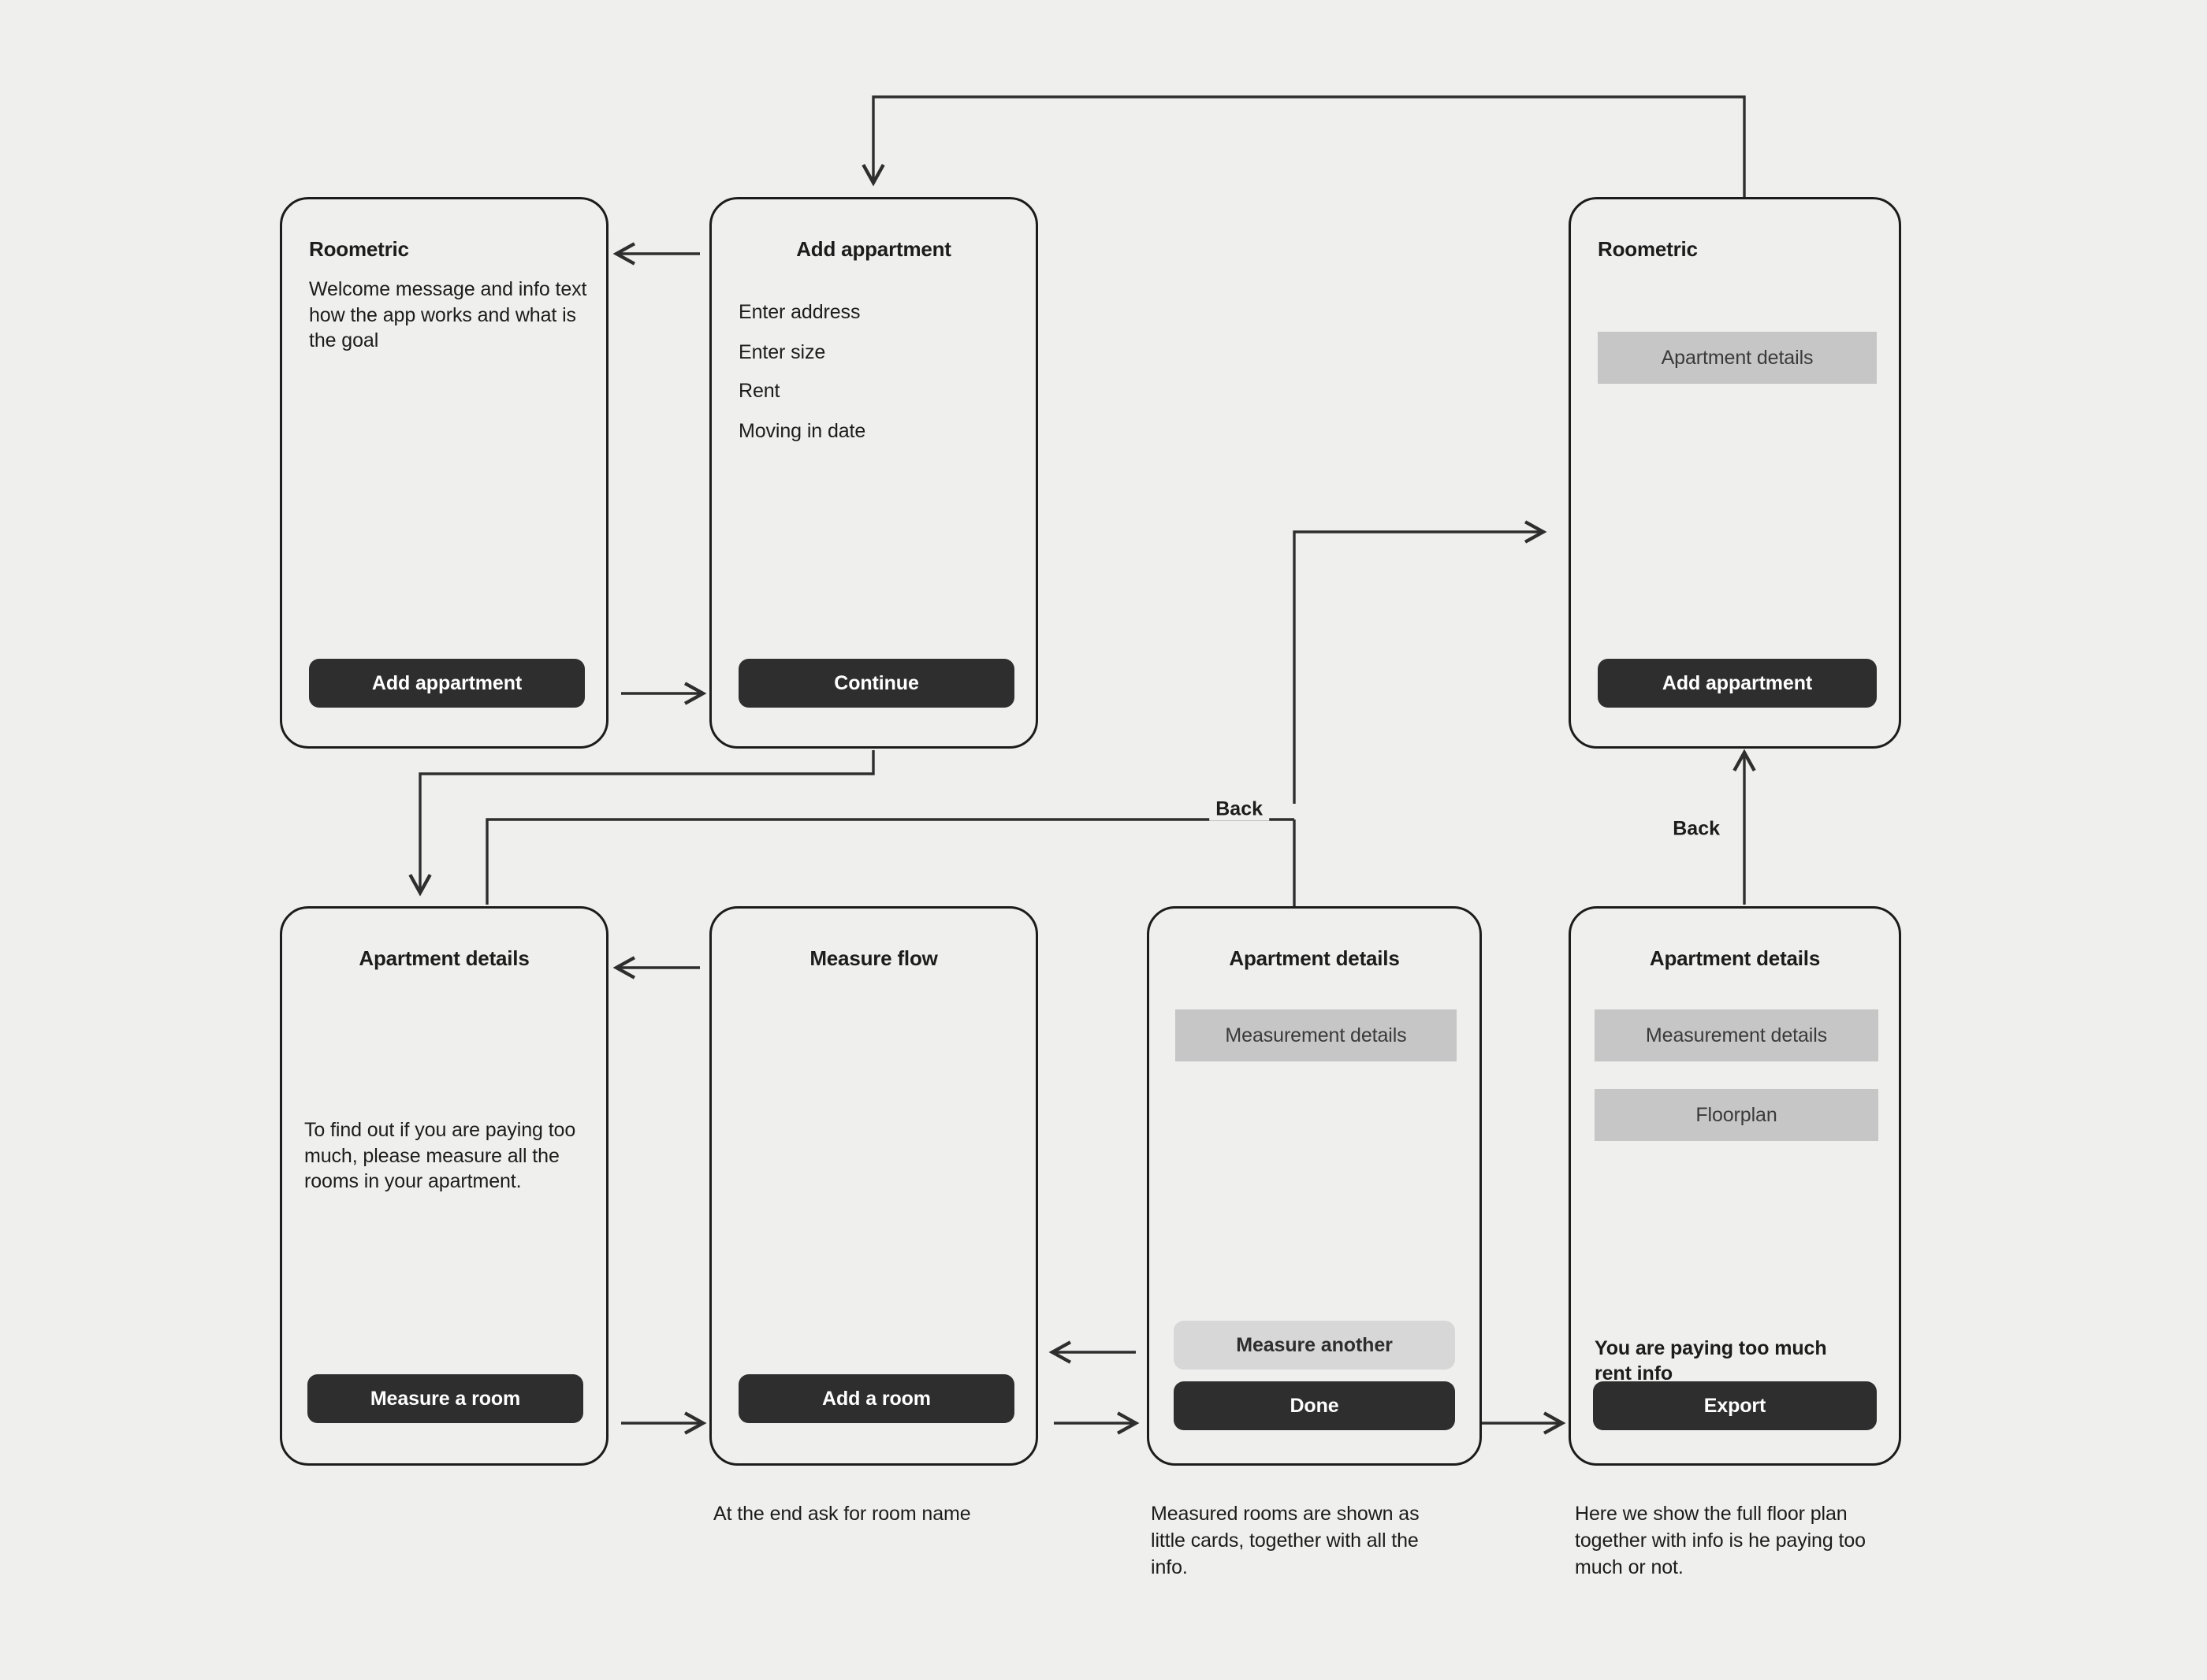 The height and width of the screenshot is (1680, 2207). What do you see at coordinates (1736, 1035) in the screenshot?
I see `card-measurement-details-final: Measurement details` at bounding box center [1736, 1035].